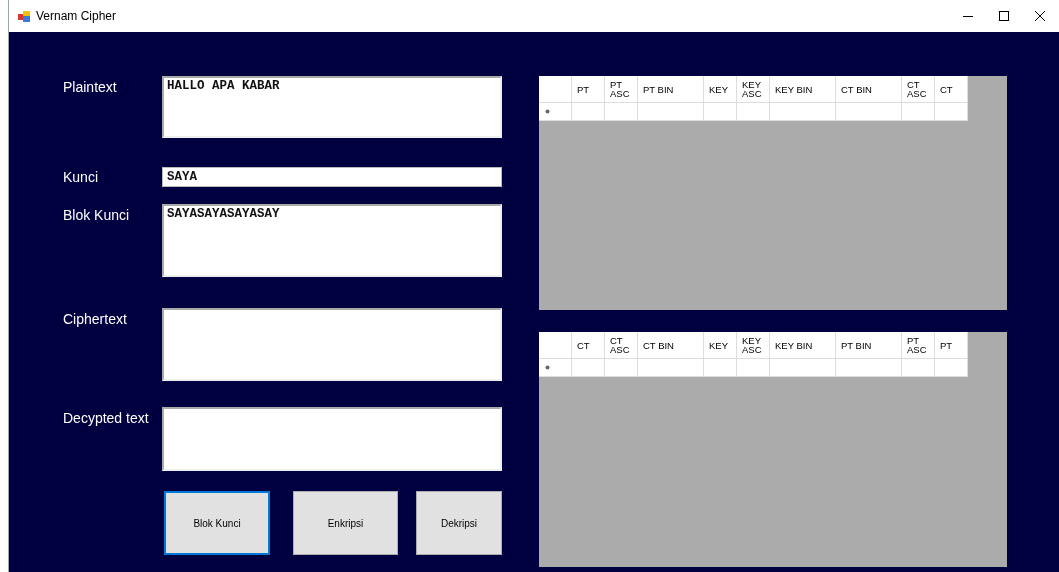 This screenshot has height=572, width=1059. Describe the element at coordinates (81, 176) in the screenshot. I see `field-label: Kunci` at that location.